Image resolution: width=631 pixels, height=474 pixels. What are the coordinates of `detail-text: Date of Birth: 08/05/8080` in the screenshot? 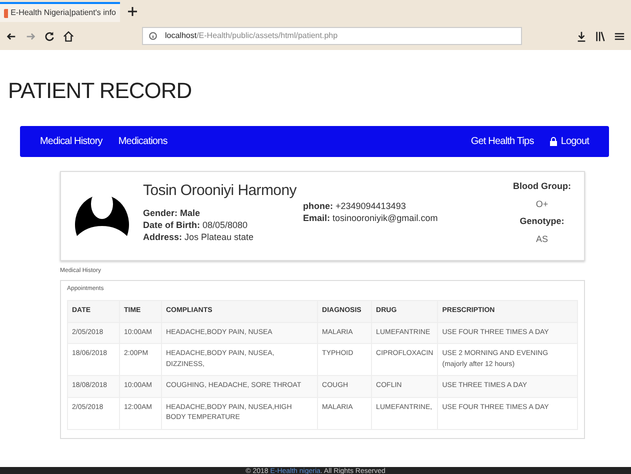 It's located at (196, 224).